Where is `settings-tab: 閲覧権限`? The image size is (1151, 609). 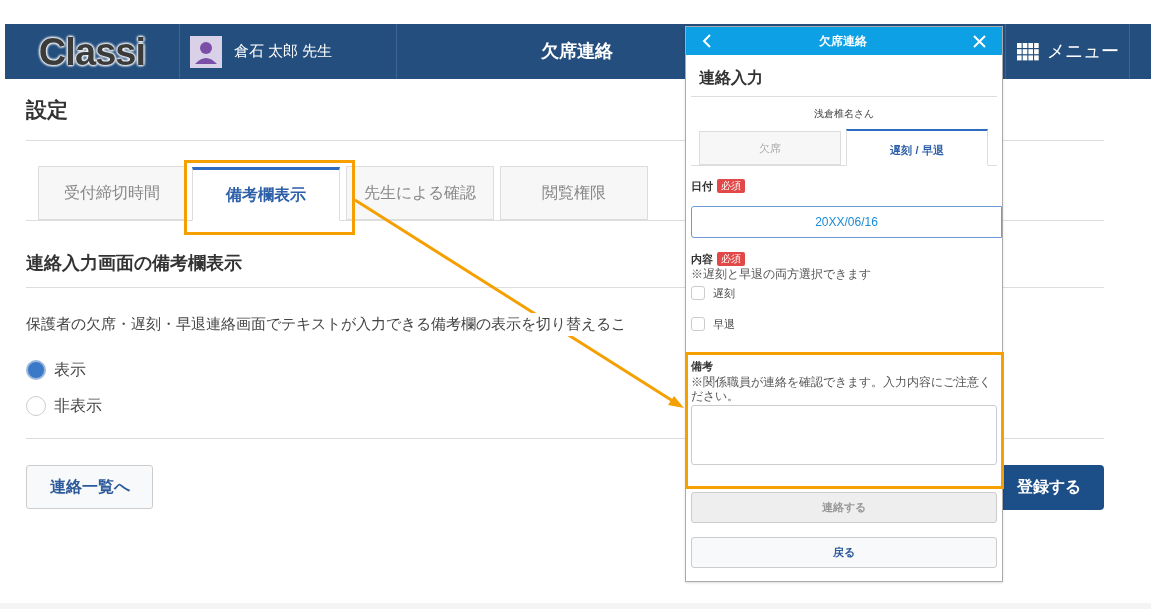
settings-tab: 閲覧権限 is located at coordinates (574, 193).